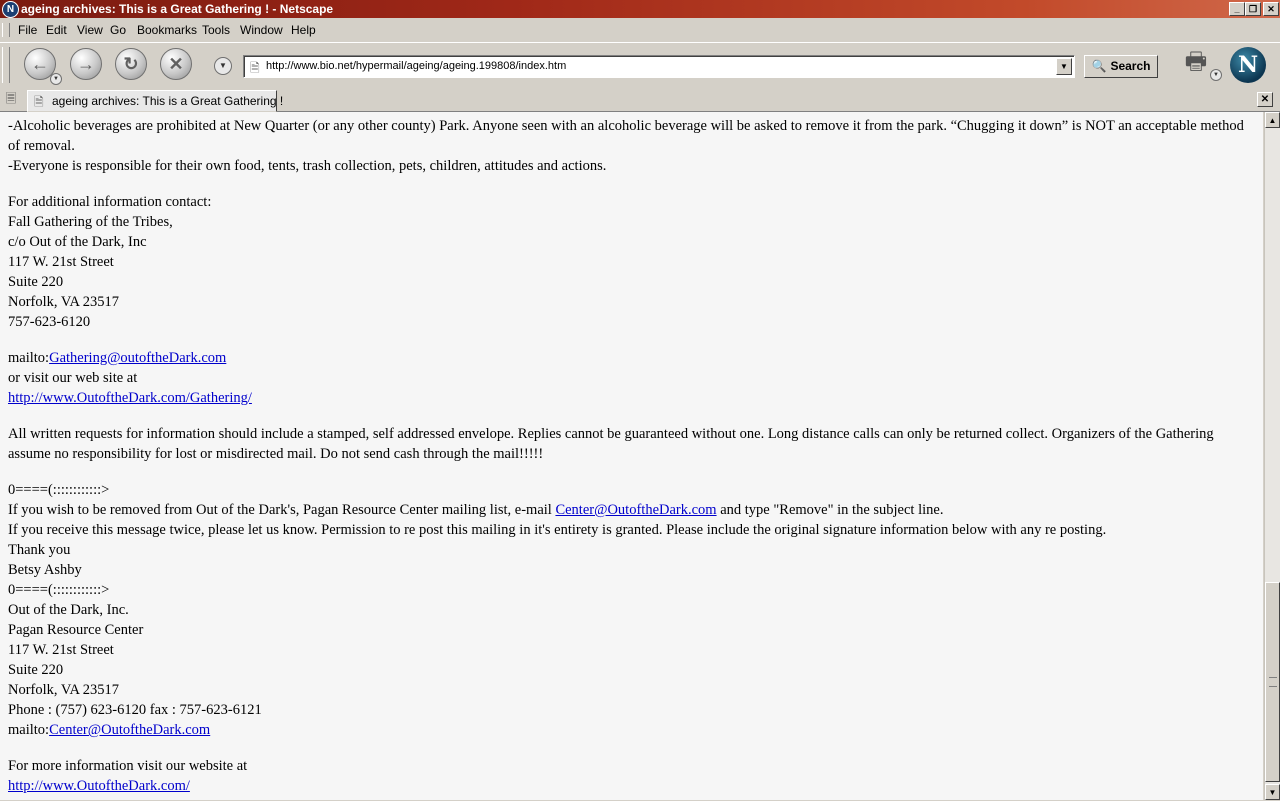 Image resolution: width=1280 pixels, height=801 pixels. Describe the element at coordinates (129, 730) in the screenshot. I see `center-email-link: Center@OutoftheDark.com` at that location.